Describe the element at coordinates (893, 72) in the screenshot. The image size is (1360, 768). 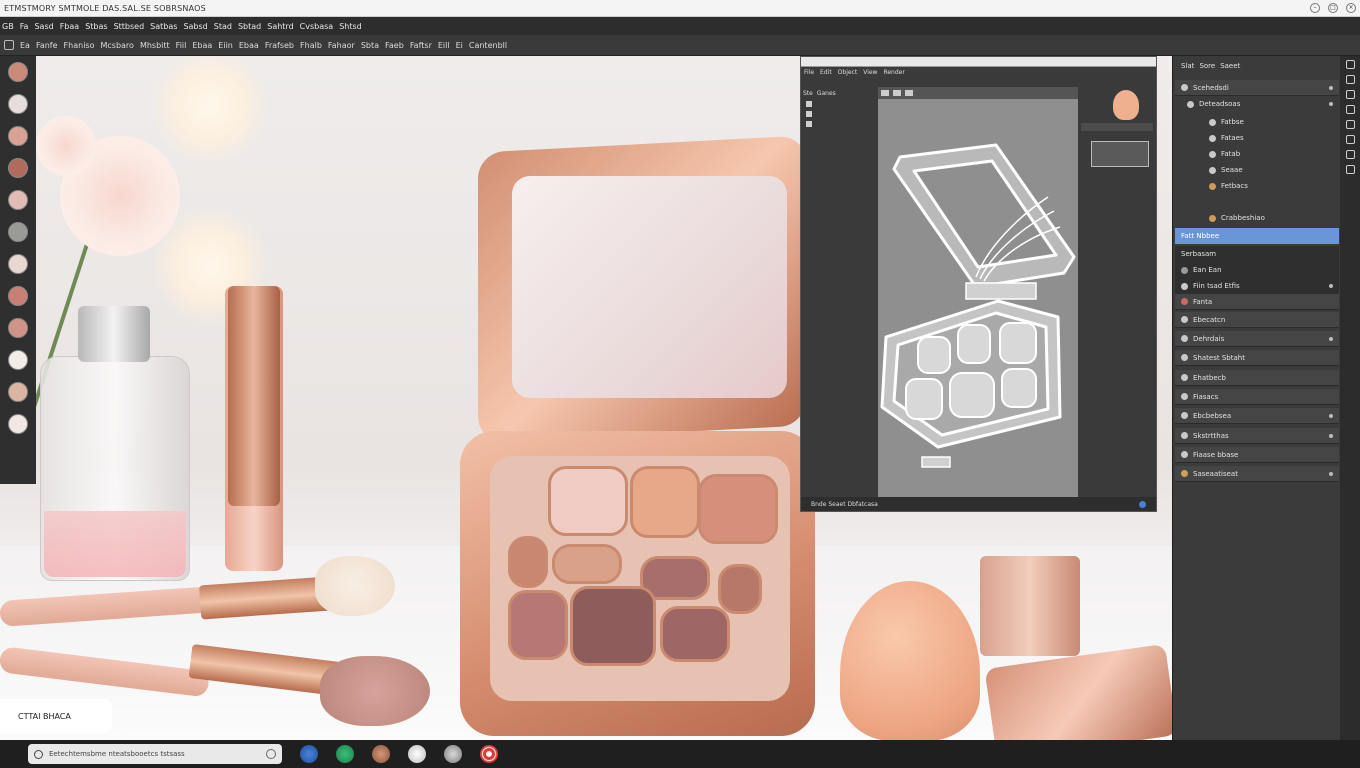
I see `viewport-menu-item: Render` at that location.